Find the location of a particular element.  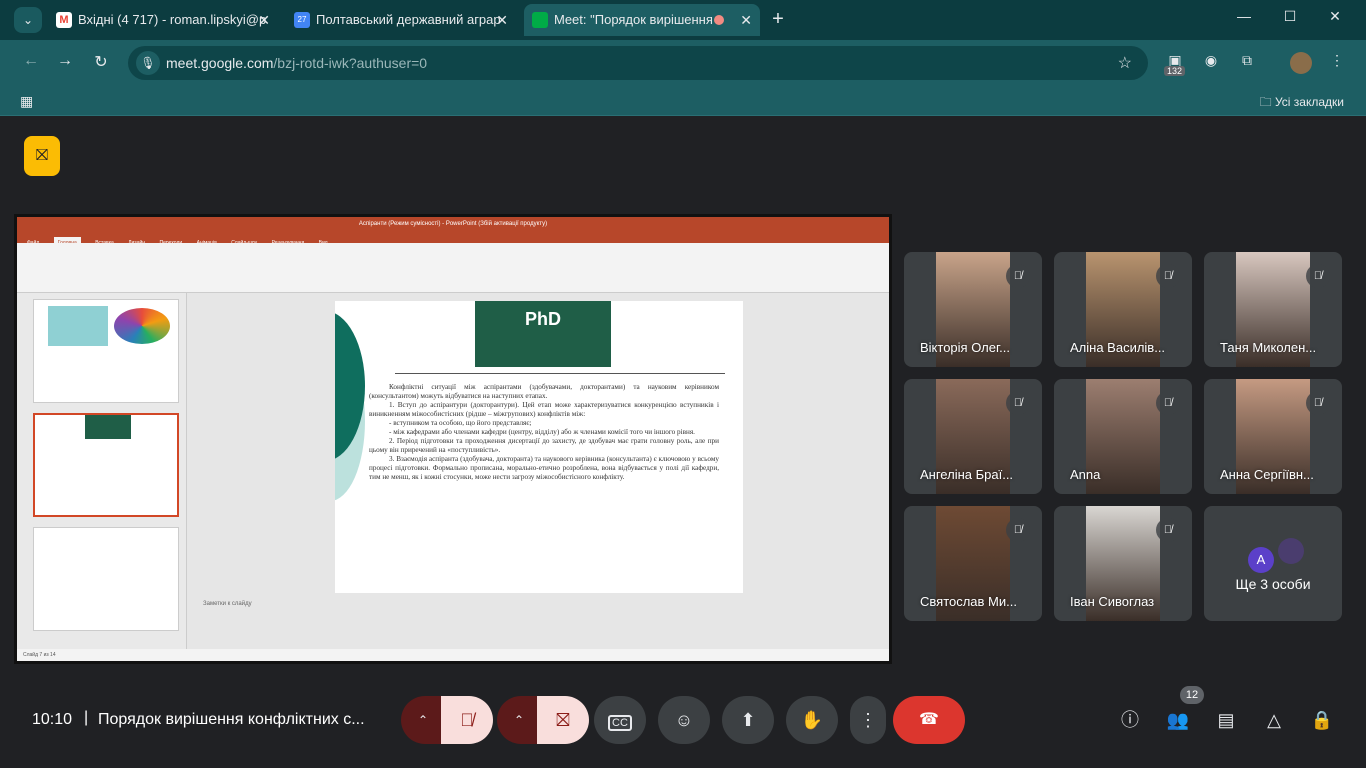

more-participants-label: Ще 3 особи is located at coordinates (1273, 584).